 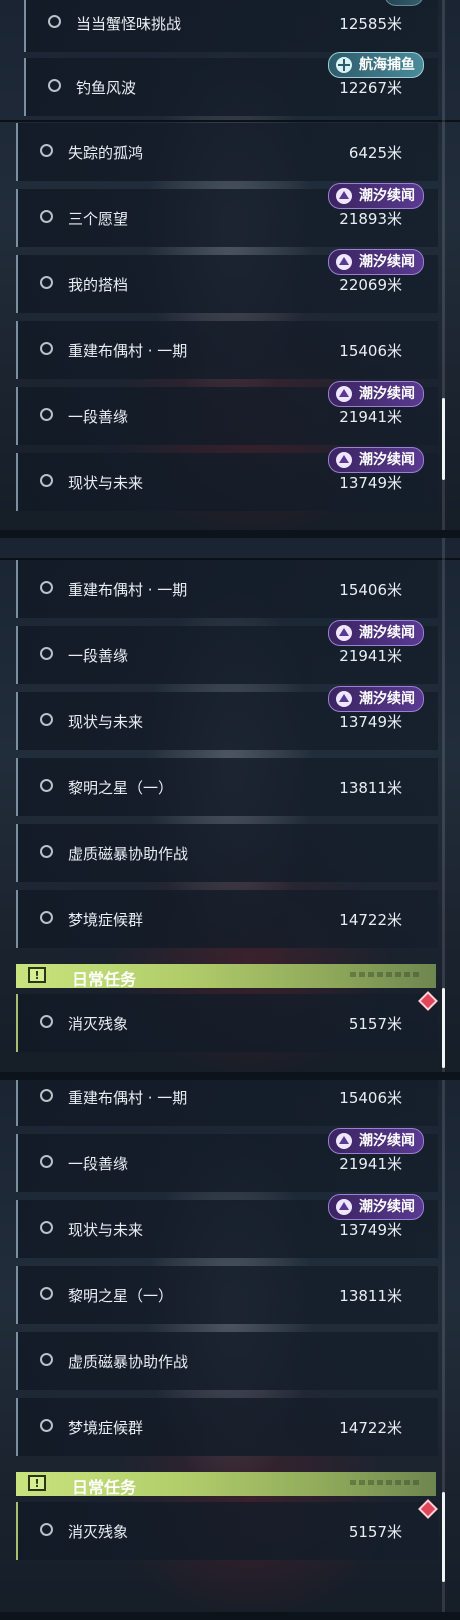 What do you see at coordinates (227, 281) in the screenshot?
I see `quest-row: 我的搭档 22069米 潮汐续闻` at bounding box center [227, 281].